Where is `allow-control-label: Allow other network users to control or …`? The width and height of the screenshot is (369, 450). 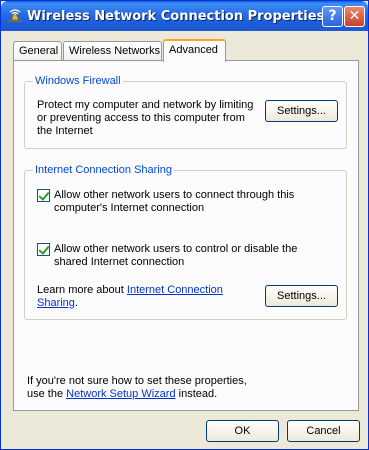 allow-control-label: Allow other network users to control or … is located at coordinates (176, 255).